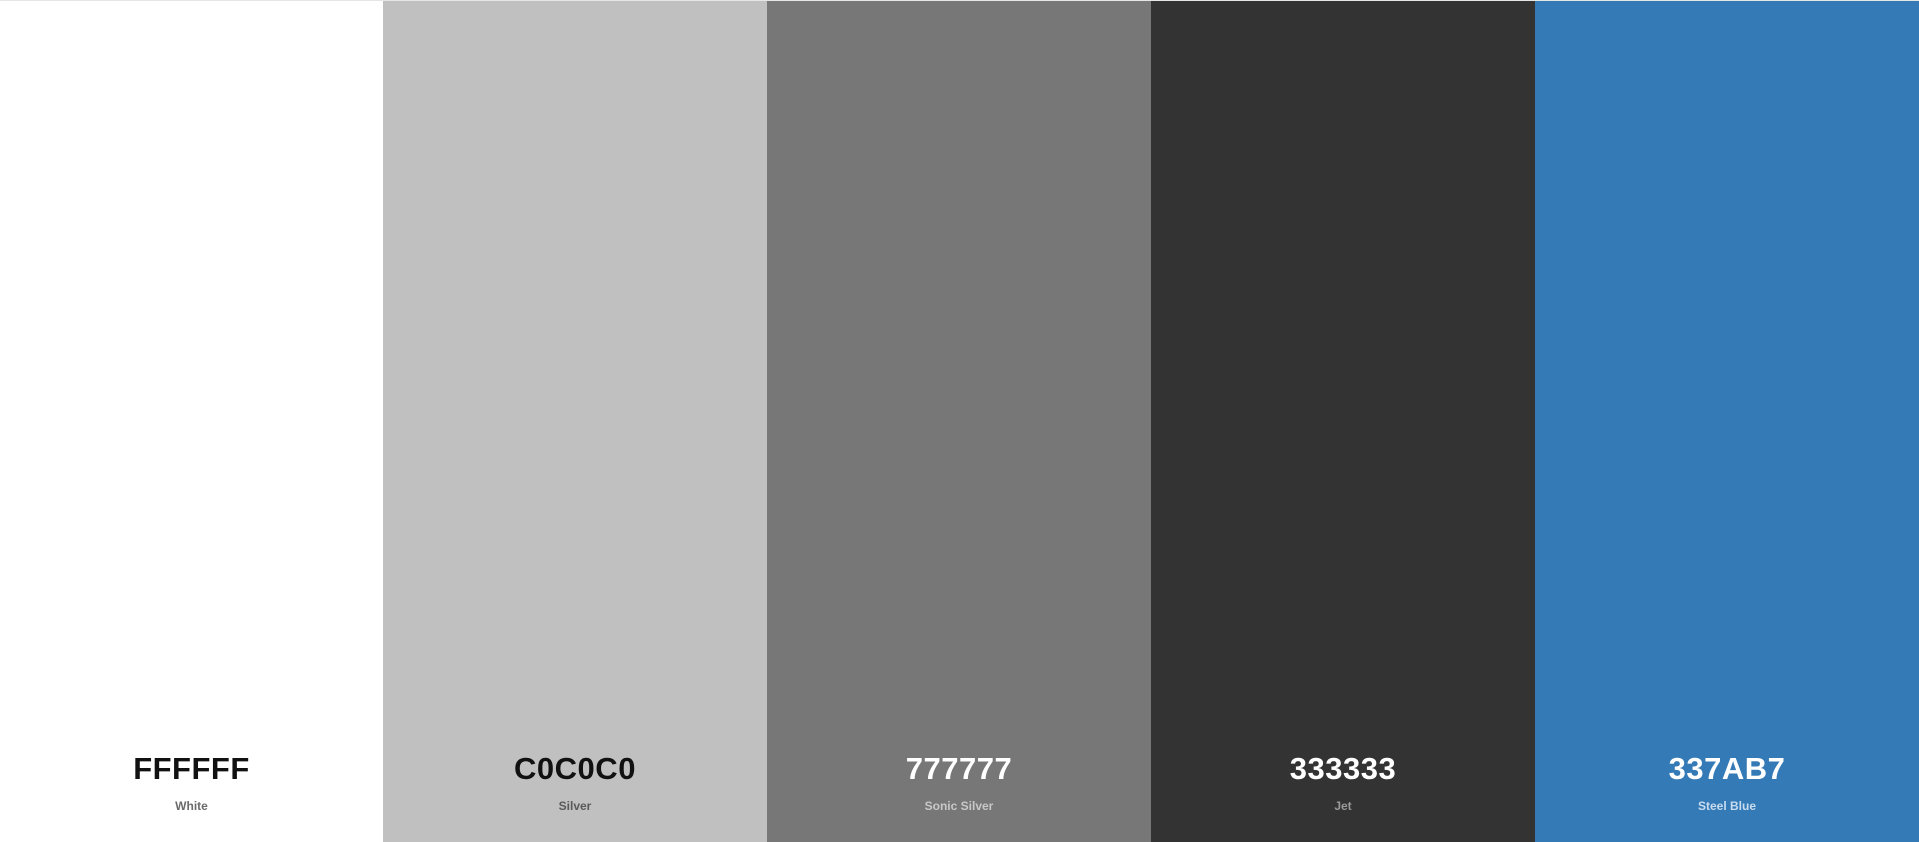 The height and width of the screenshot is (842, 1919). I want to click on color-name: White, so click(191, 806).